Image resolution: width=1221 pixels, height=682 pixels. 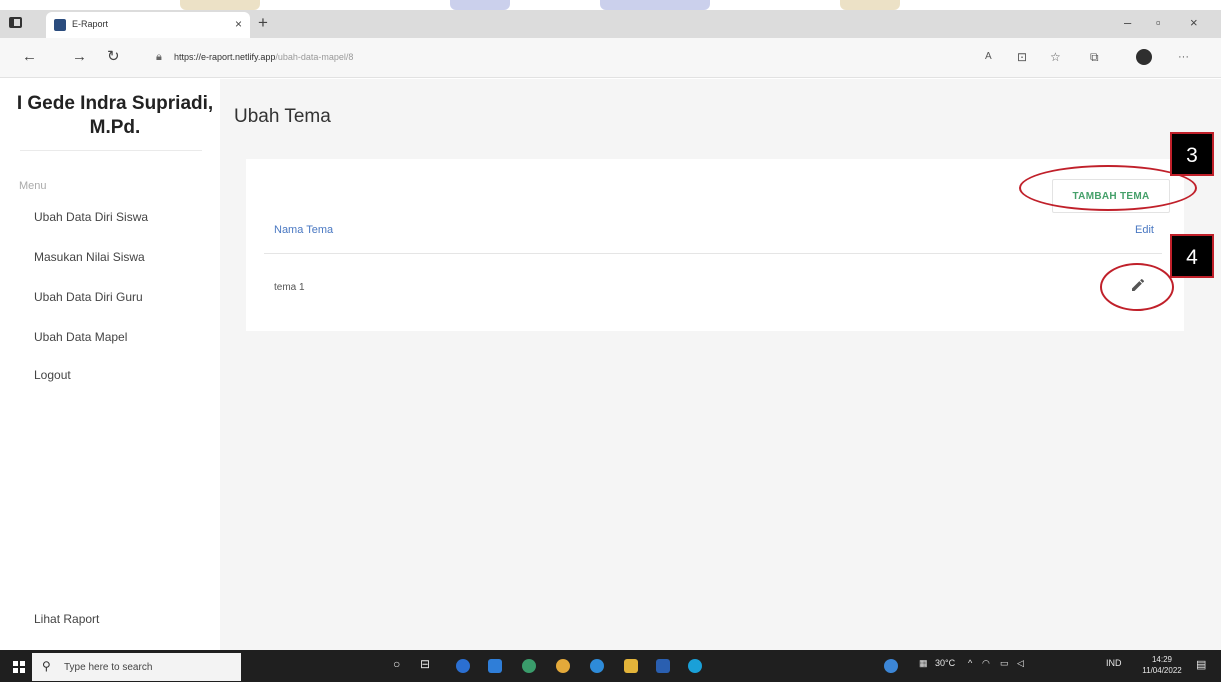 What do you see at coordinates (695, 666) in the screenshot?
I see `app-icon-edge` at bounding box center [695, 666].